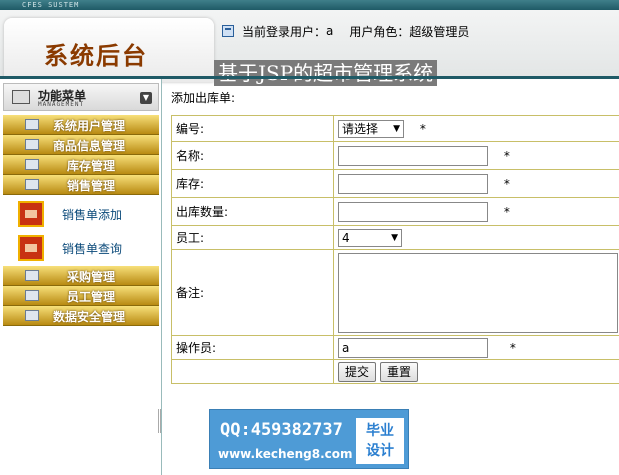  Describe the element at coordinates (379, 31) in the screenshot. I see `role-label: 用户角色：` at that location.